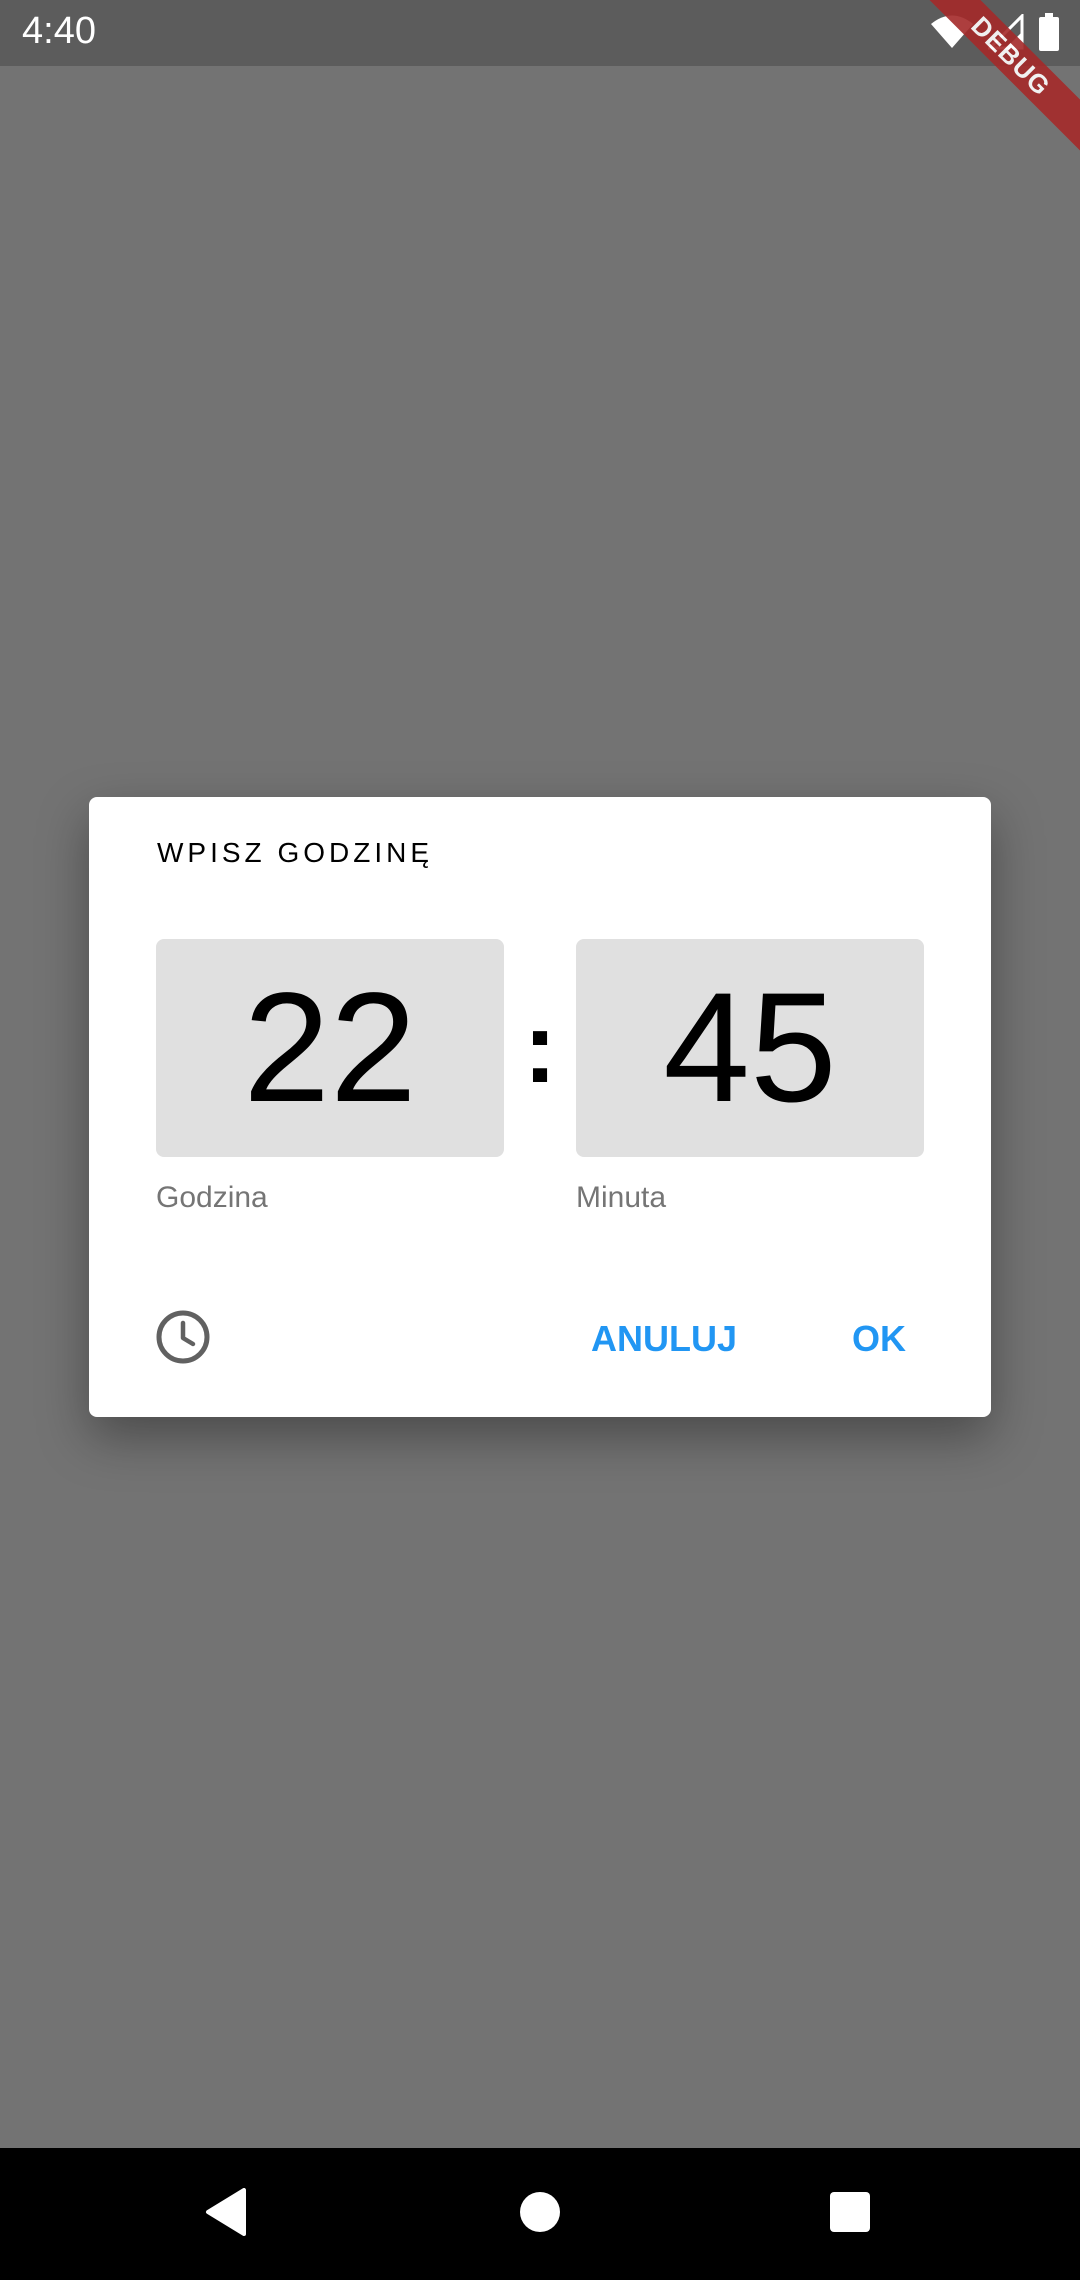 The height and width of the screenshot is (2280, 1080). What do you see at coordinates (295, 852) in the screenshot?
I see `dialog-title: WPISZ GODZINĘ` at bounding box center [295, 852].